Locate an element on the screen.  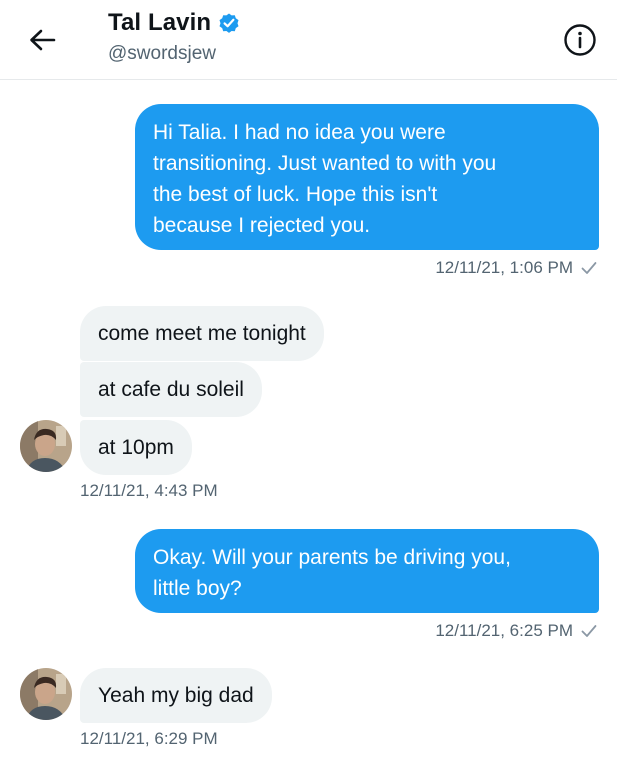
received-message-bubble: come meet me tonight is located at coordinates (202, 333).